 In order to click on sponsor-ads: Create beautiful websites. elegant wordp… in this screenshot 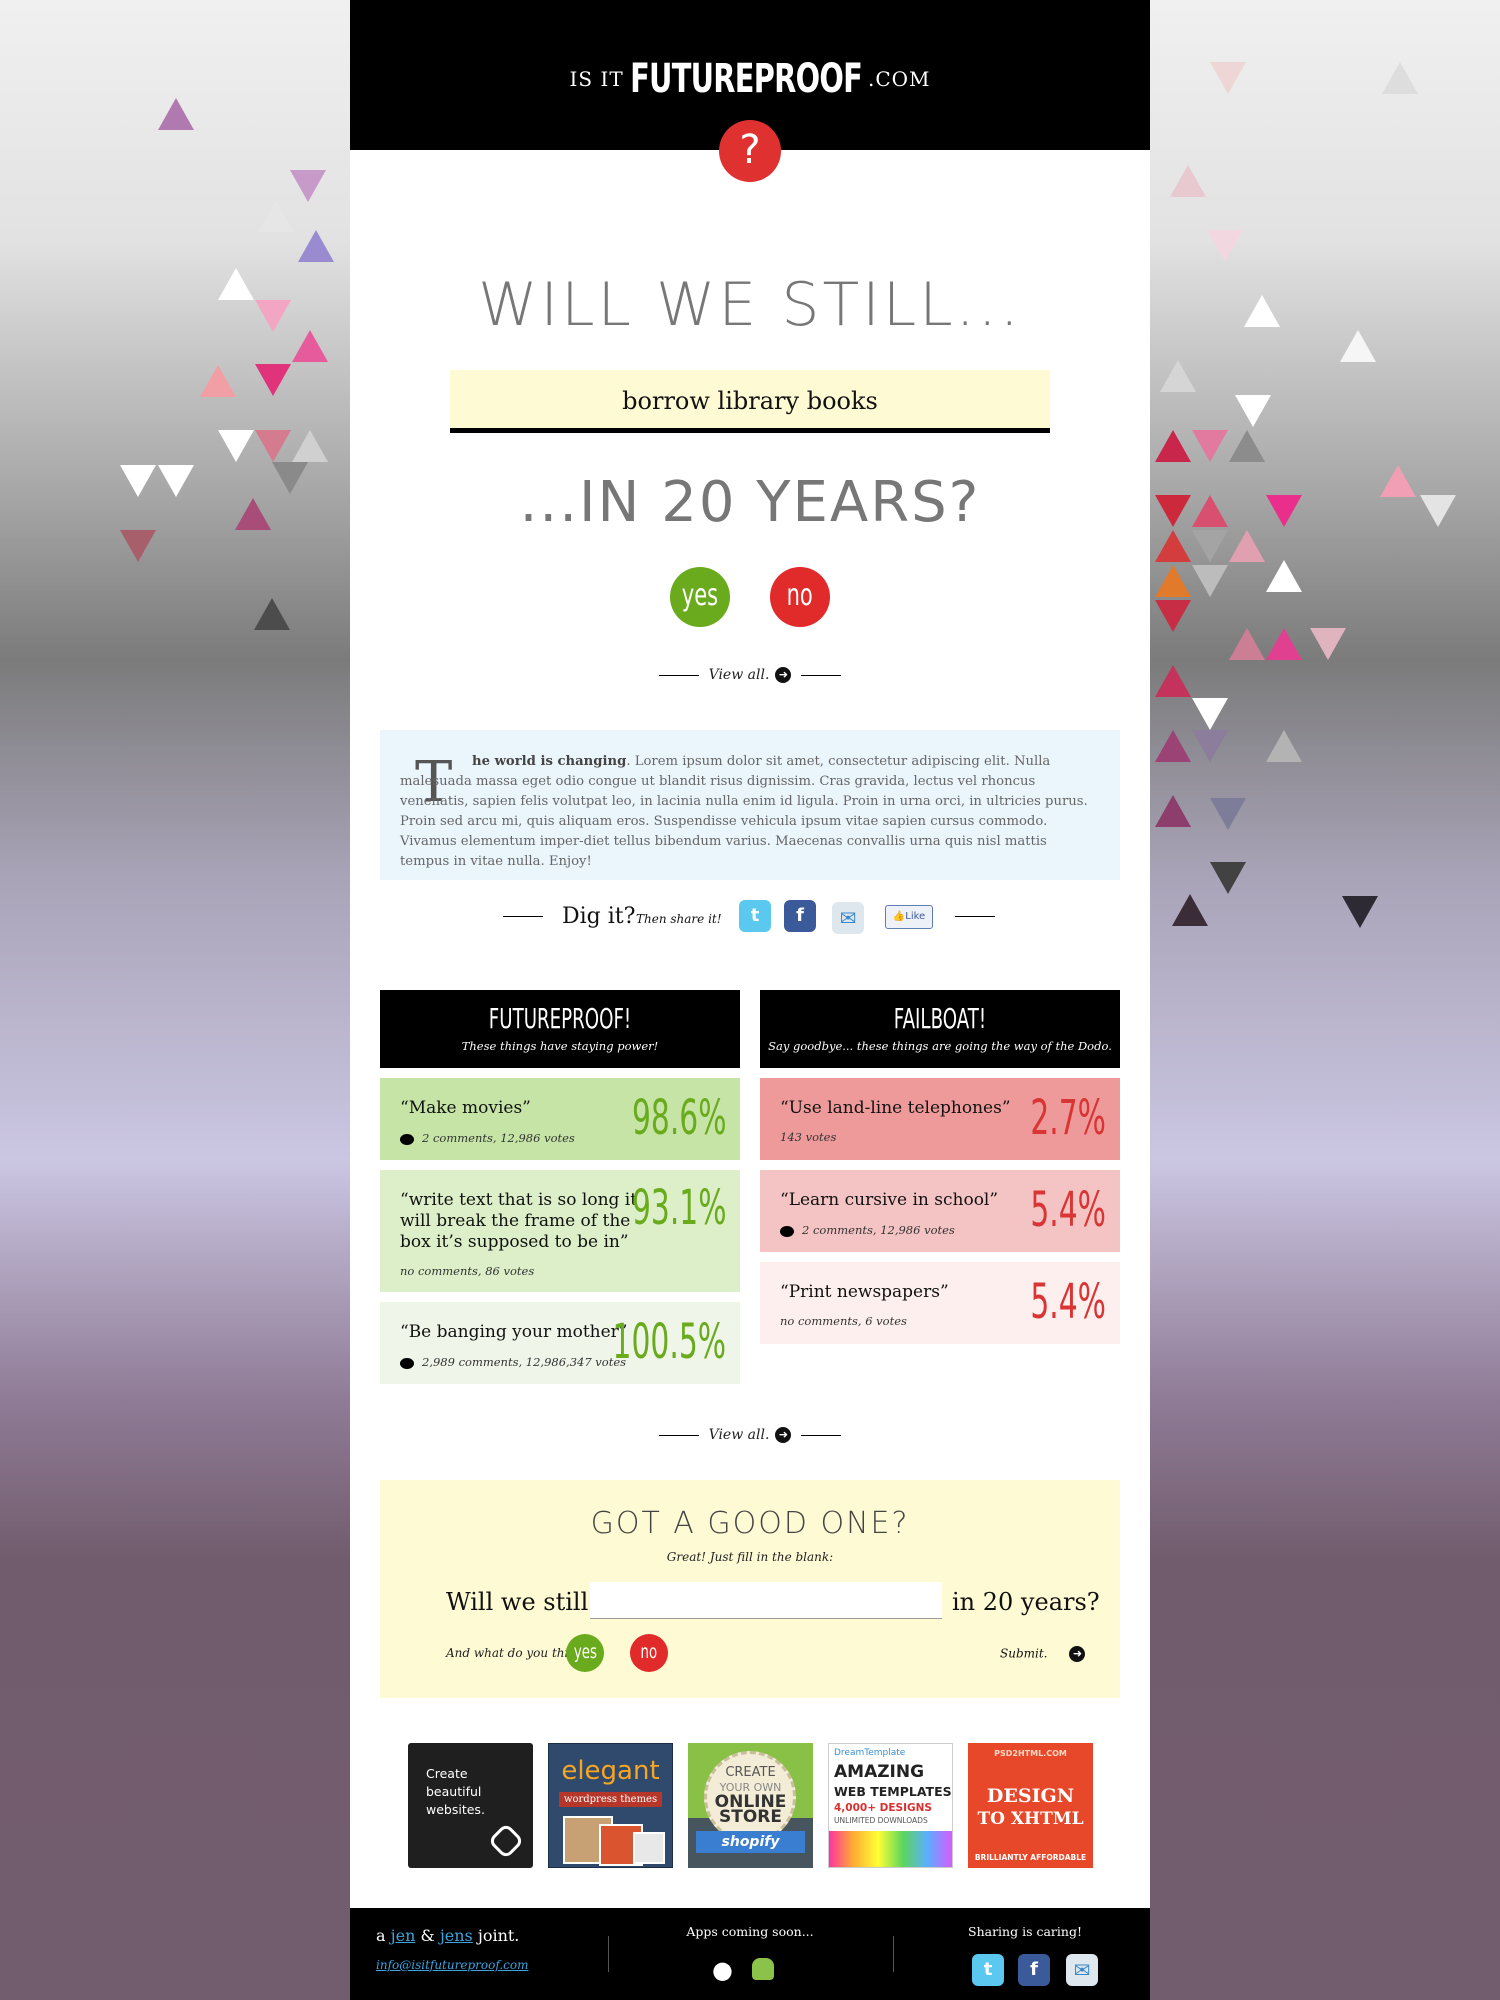, I will do `click(750, 1805)`.